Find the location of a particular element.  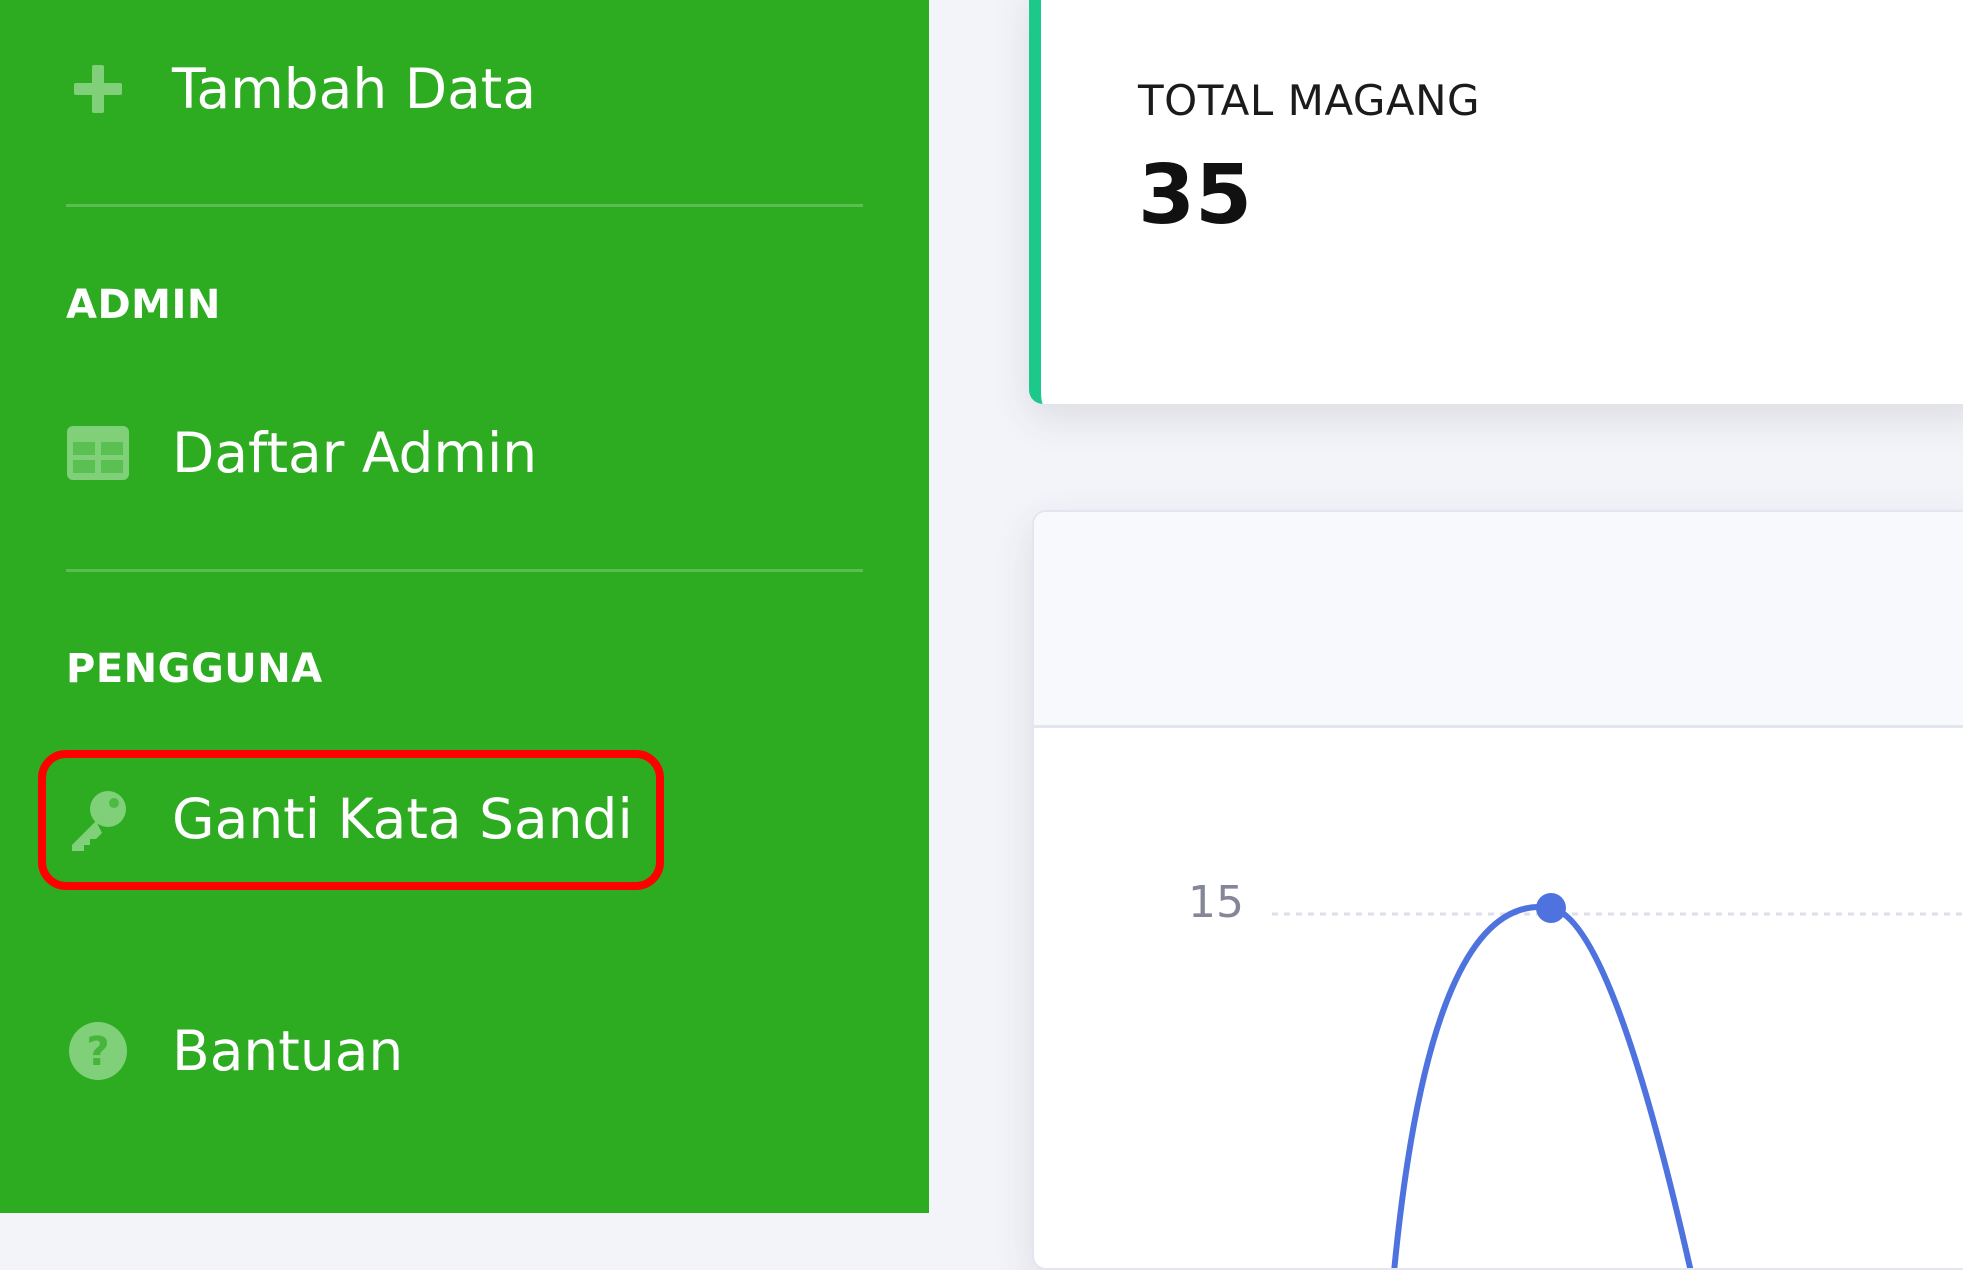

plus-icon is located at coordinates (98, 89).